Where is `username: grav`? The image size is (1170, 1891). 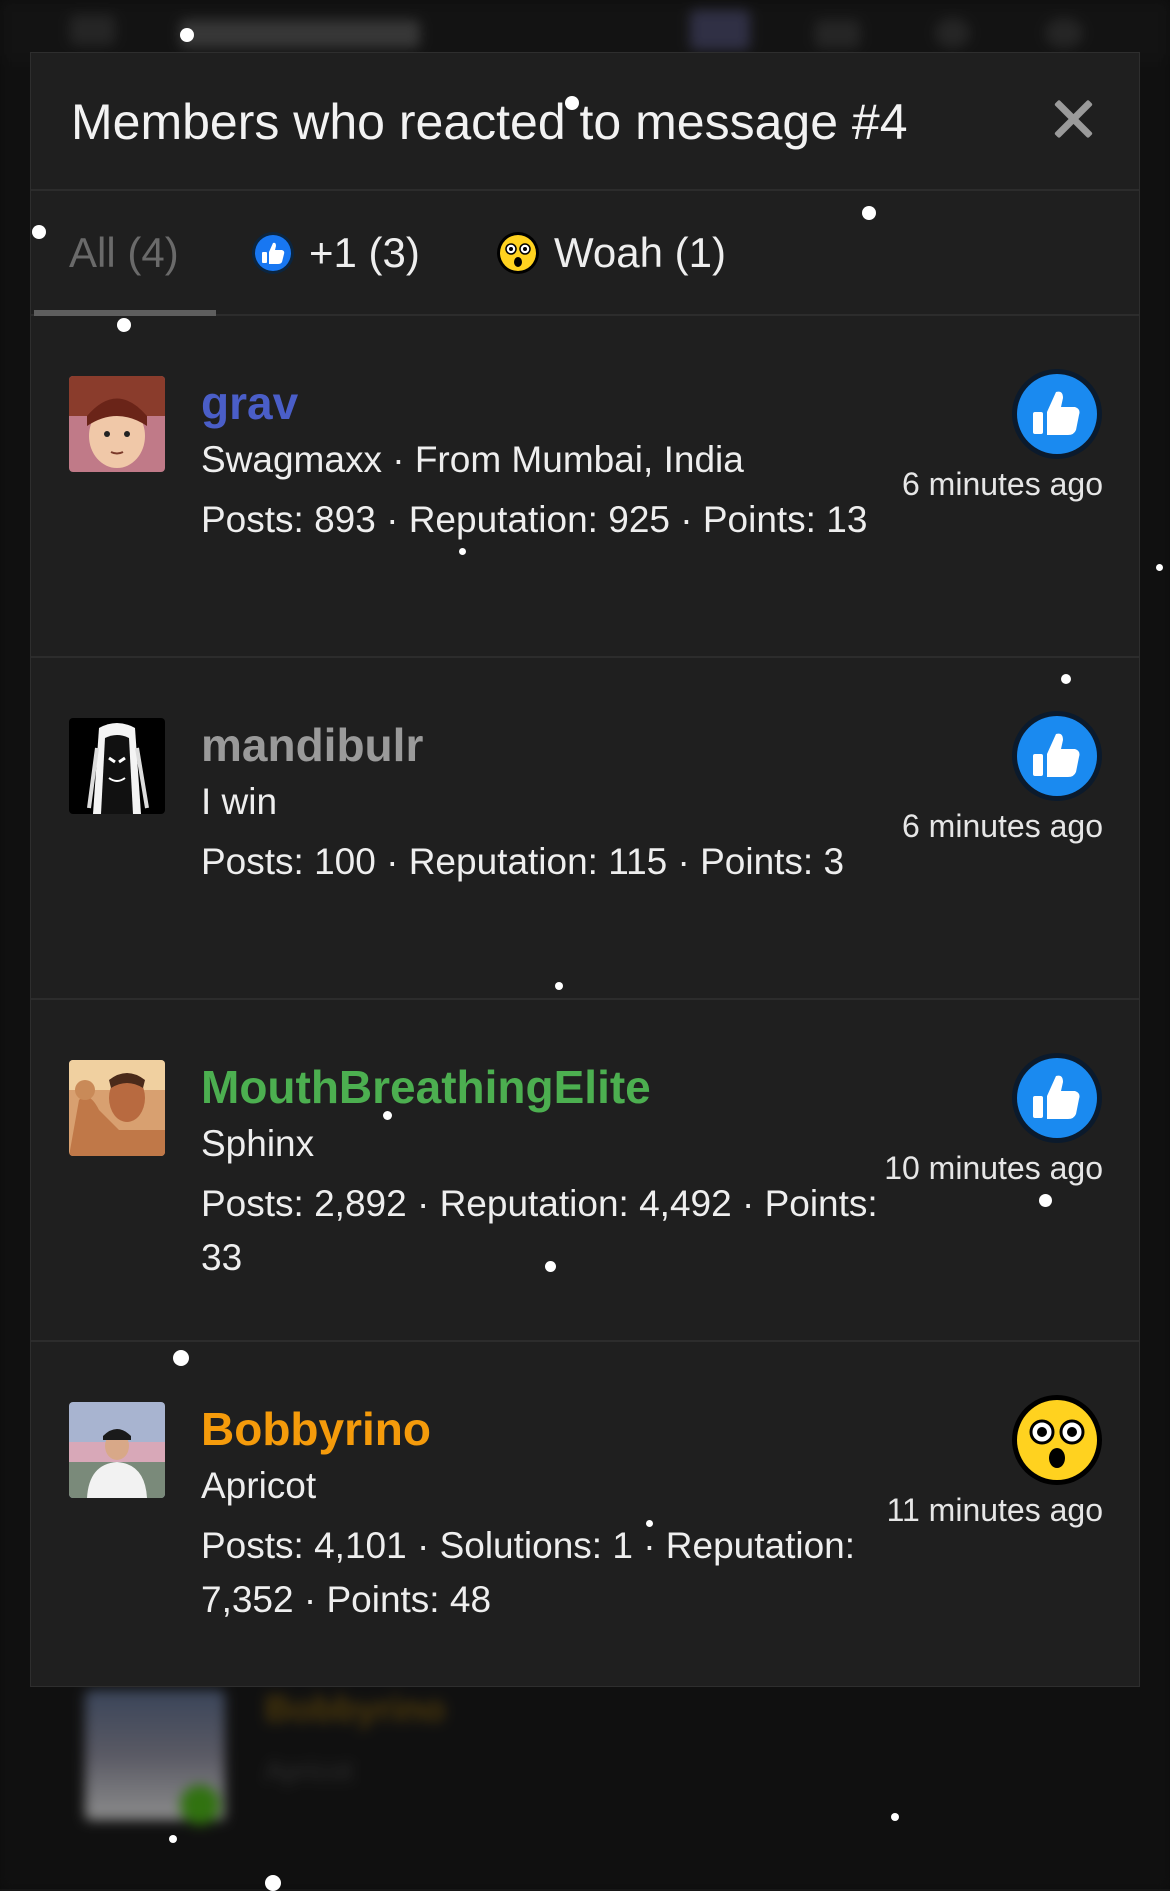
username: grav is located at coordinates (249, 403).